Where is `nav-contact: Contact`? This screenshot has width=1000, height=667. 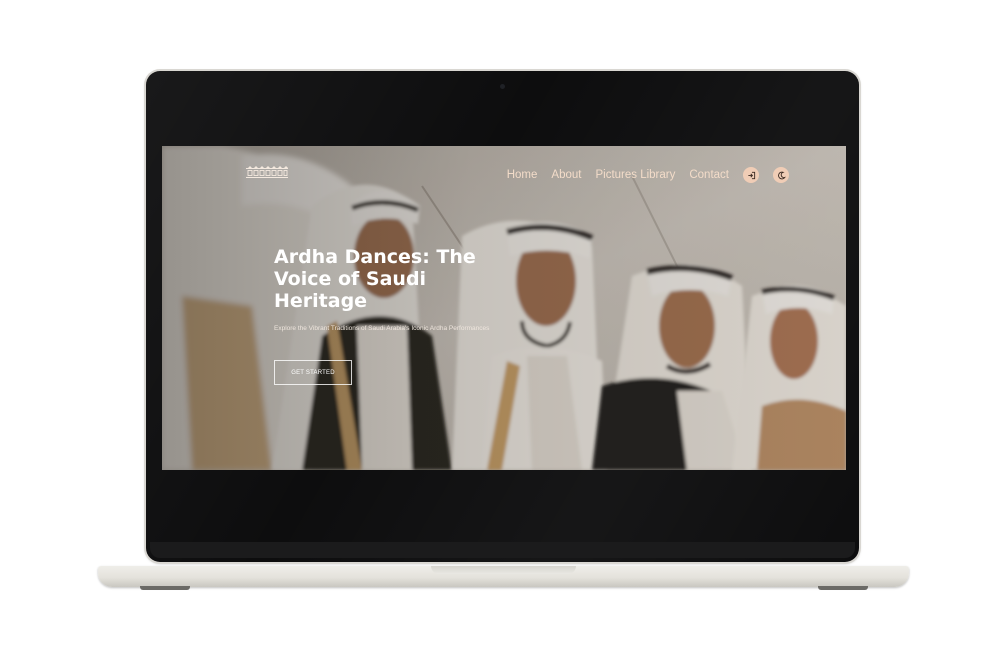 nav-contact: Contact is located at coordinates (709, 175).